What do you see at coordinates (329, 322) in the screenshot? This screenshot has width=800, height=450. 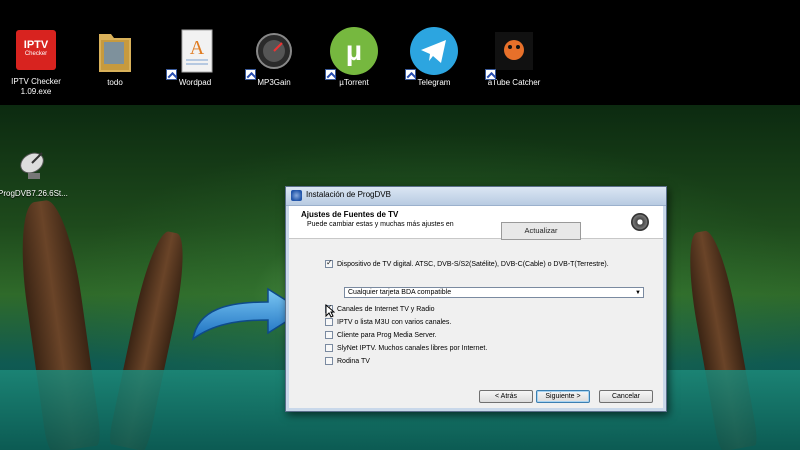 I see `checkbox-iptv-m3u` at bounding box center [329, 322].